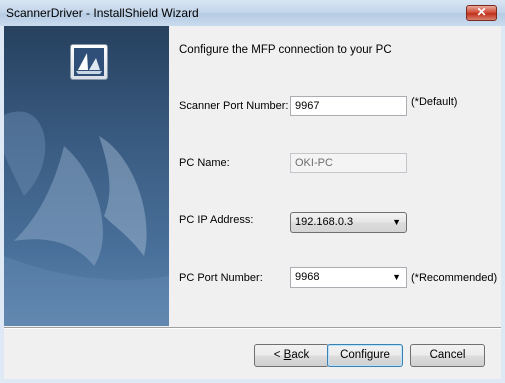 The image size is (505, 383). I want to click on configure-button: Configure, so click(365, 355).